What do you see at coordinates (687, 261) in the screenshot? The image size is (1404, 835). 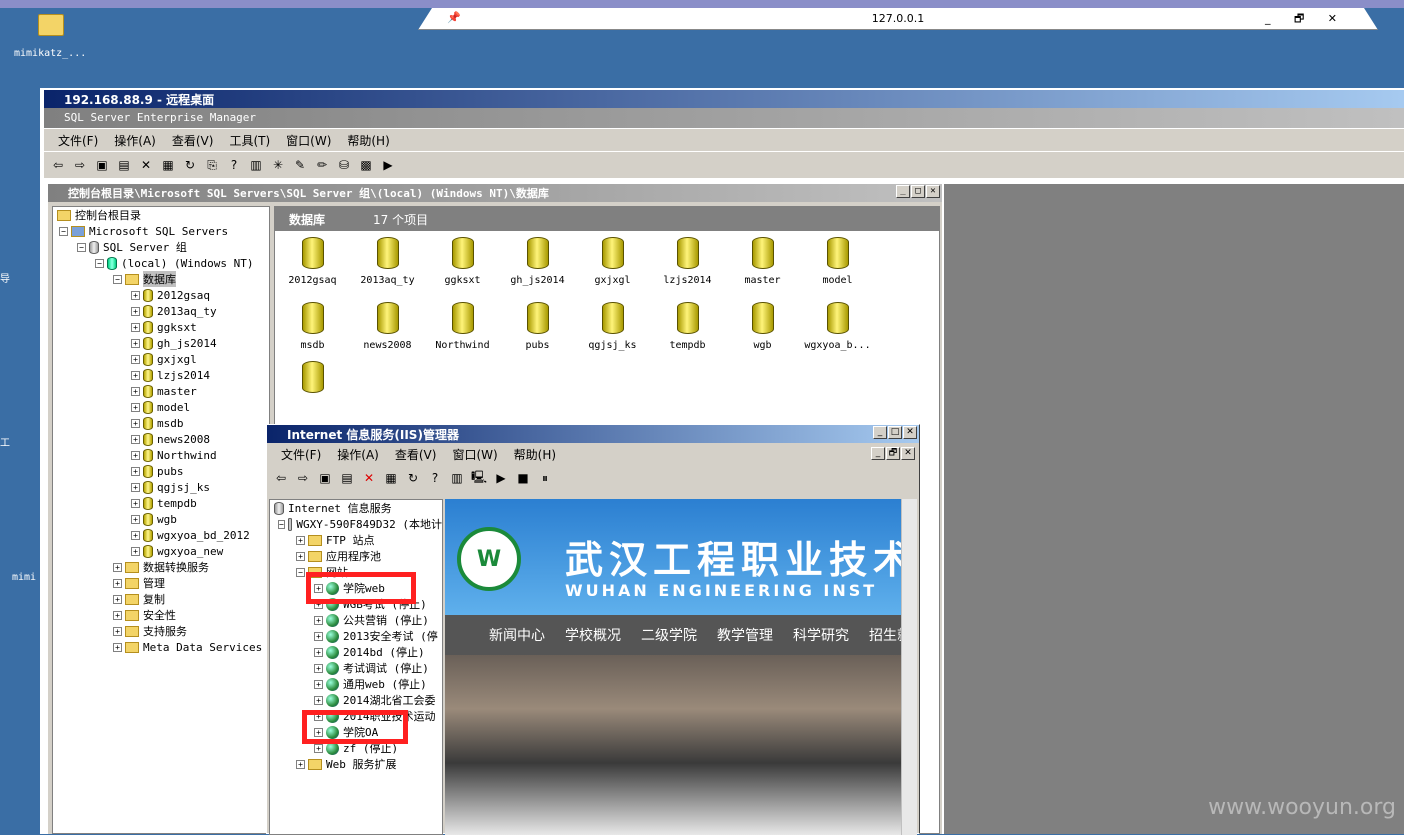 I see `database-item: lzjs2014` at bounding box center [687, 261].